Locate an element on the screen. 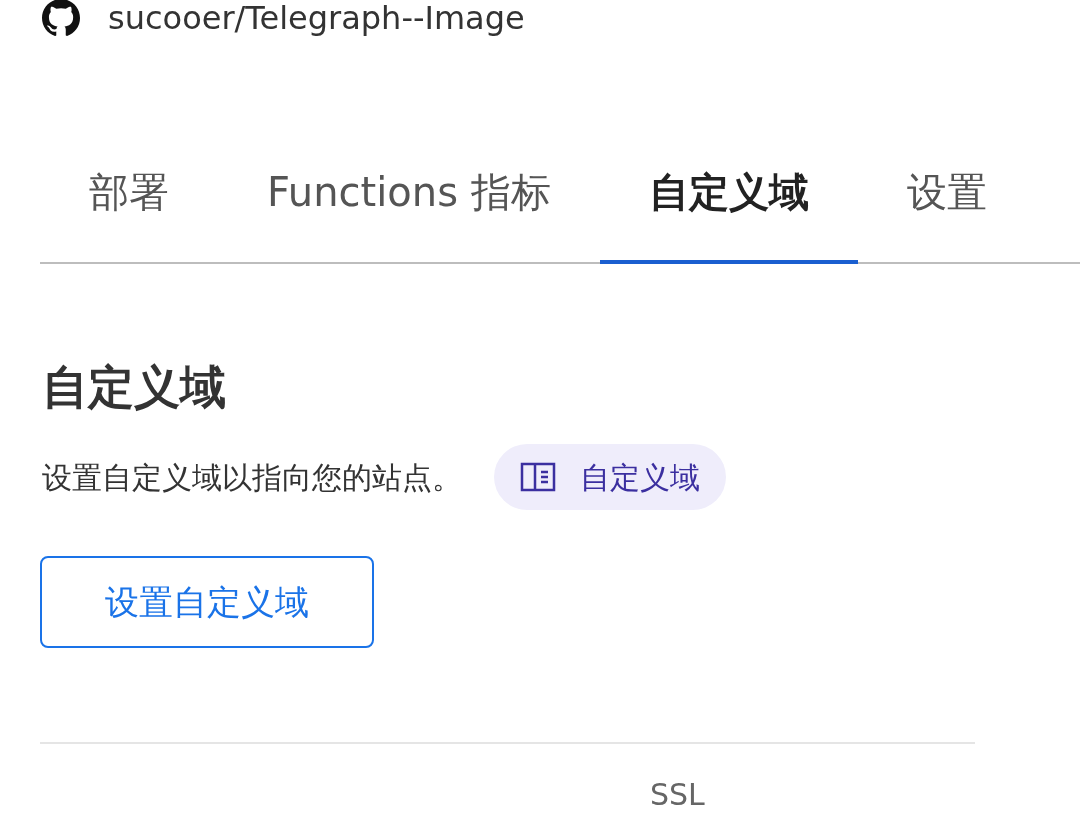 Image resolution: width=1080 pixels, height=836 pixels. tab: 自定义域 is located at coordinates (728, 211).